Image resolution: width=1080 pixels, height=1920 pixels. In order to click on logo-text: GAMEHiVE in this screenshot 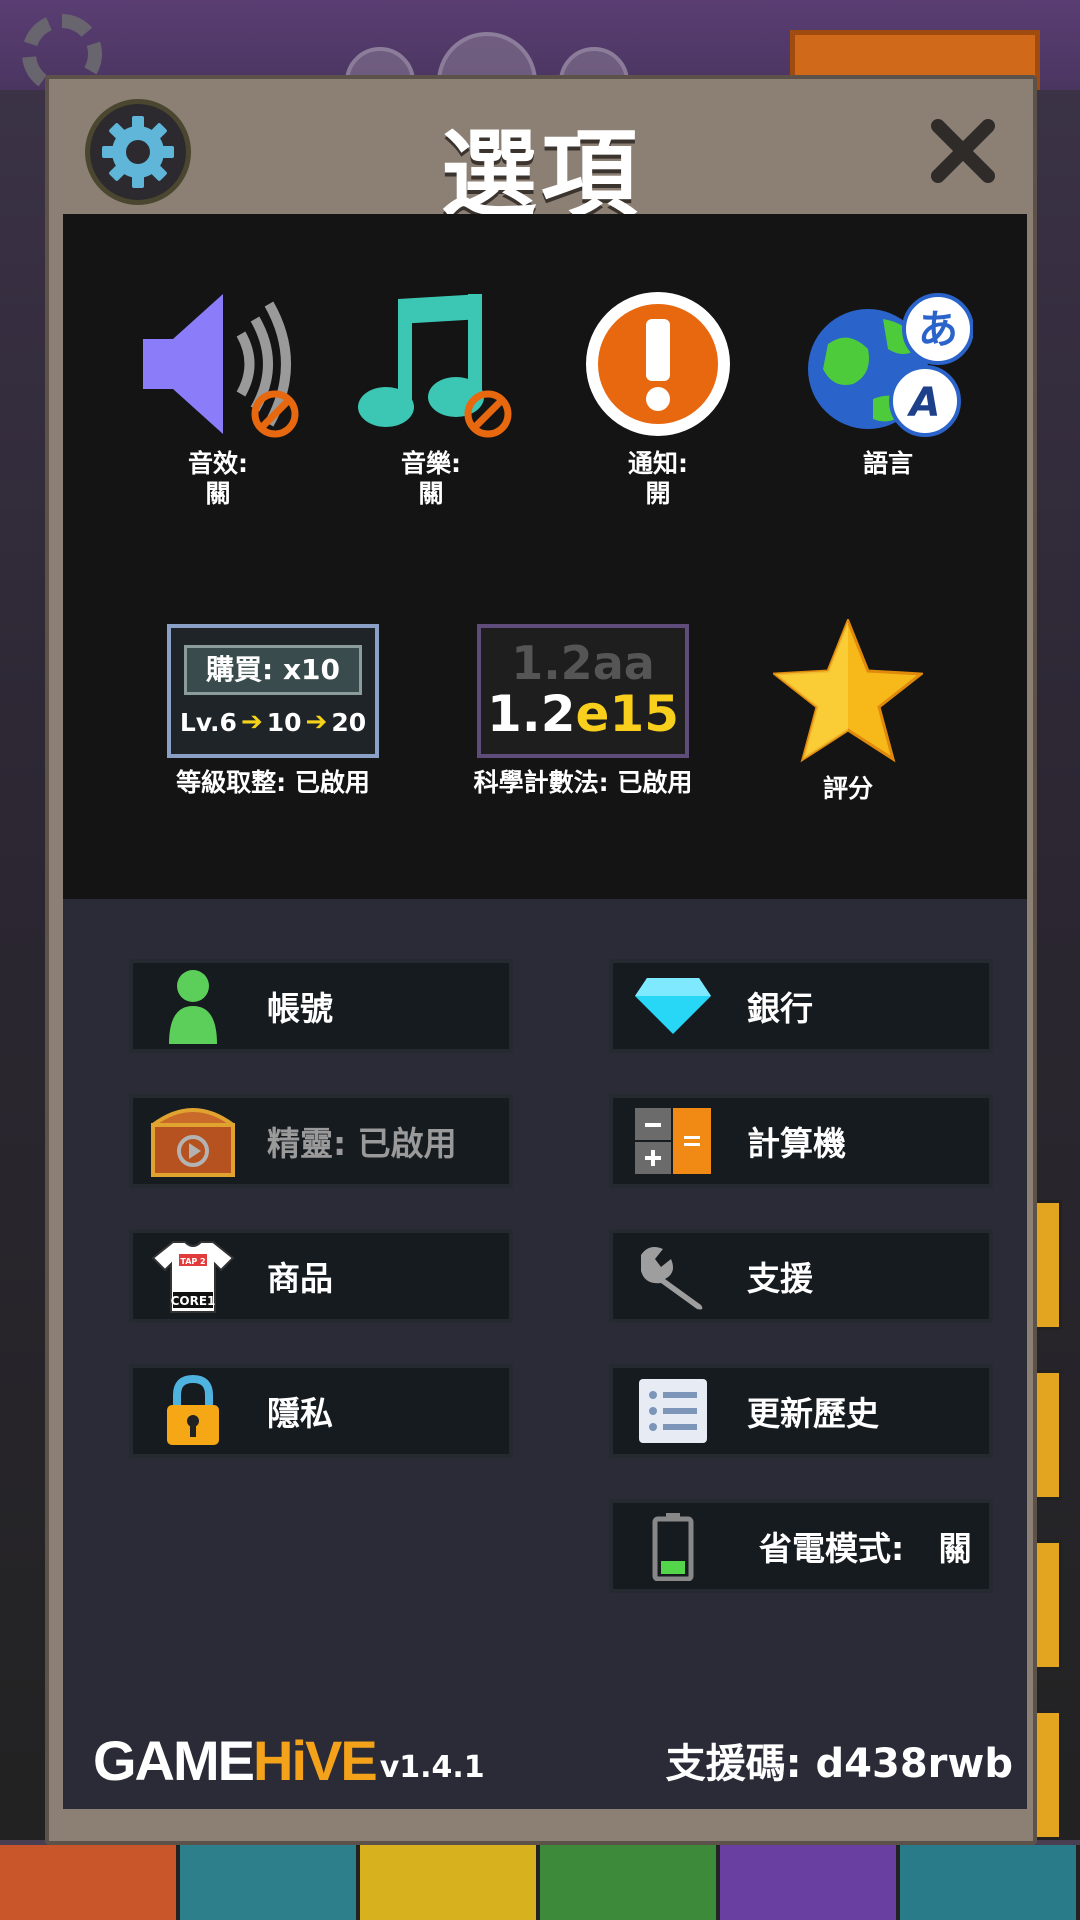, I will do `click(235, 1760)`.